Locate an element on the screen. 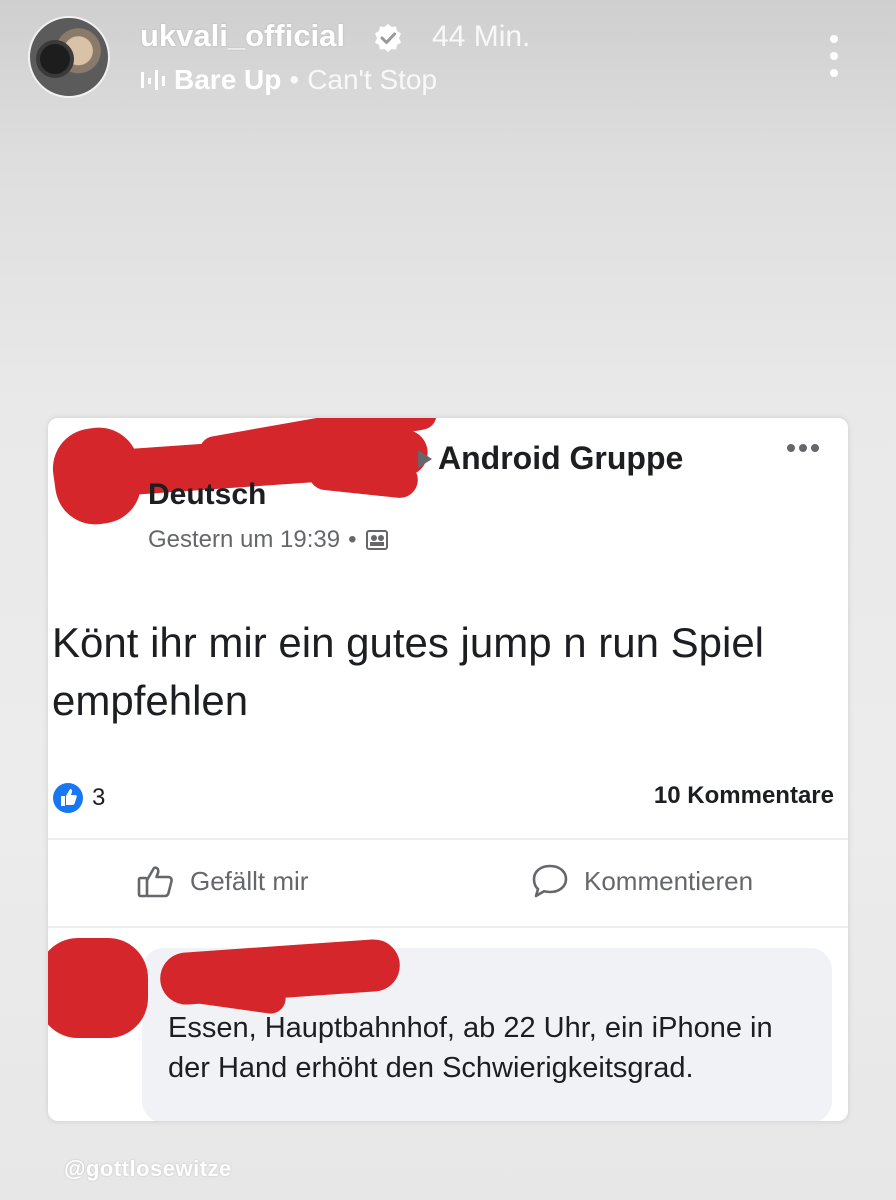  song-artist: Can't Stop is located at coordinates (372, 79).